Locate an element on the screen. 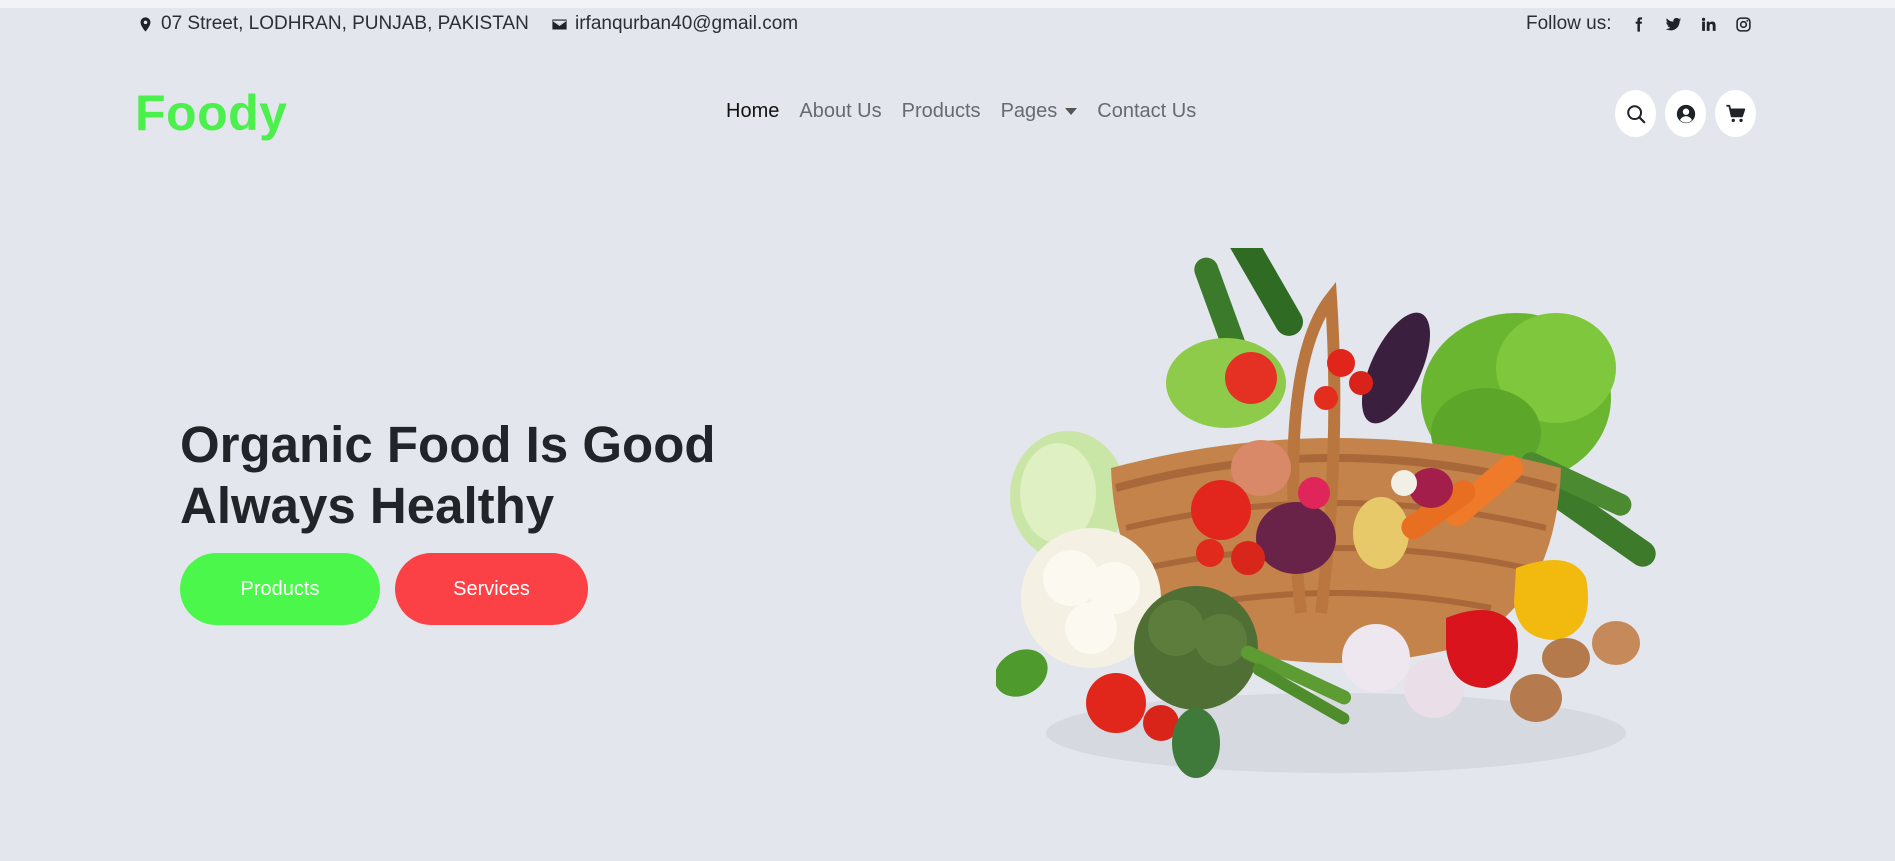  search-icon is located at coordinates (1635, 113).